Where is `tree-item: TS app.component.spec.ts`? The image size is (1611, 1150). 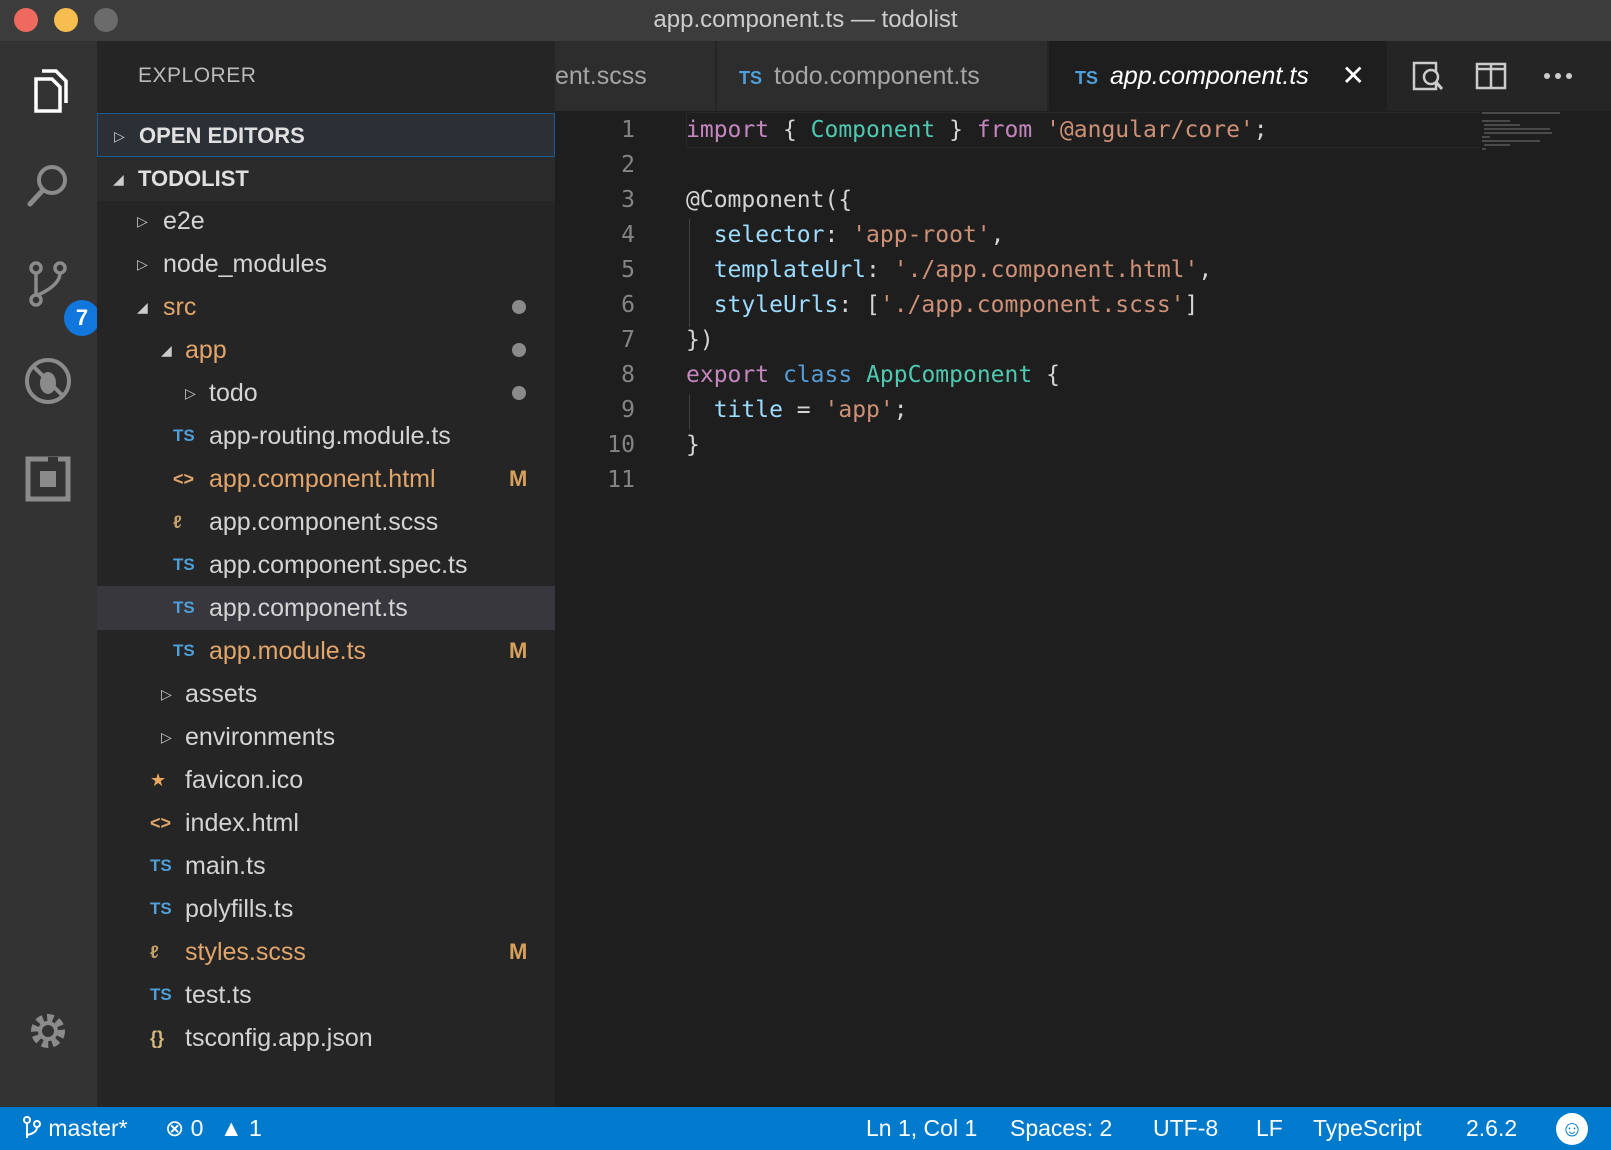 tree-item: TS app.component.spec.ts is located at coordinates (326, 565).